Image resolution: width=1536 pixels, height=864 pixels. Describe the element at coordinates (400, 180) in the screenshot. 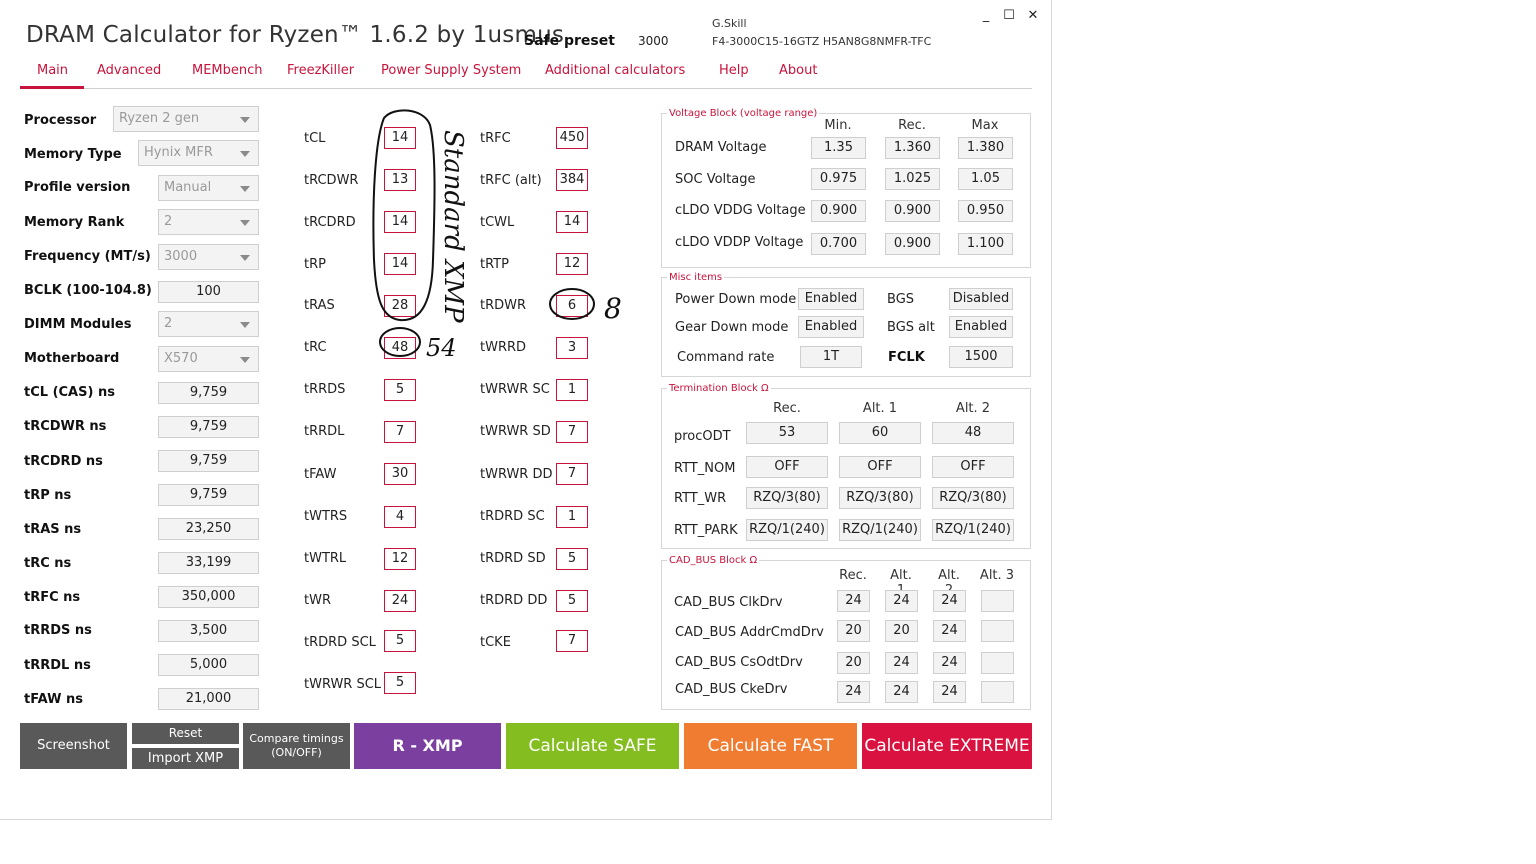

I see `timing-value-trcdwr: 13` at that location.